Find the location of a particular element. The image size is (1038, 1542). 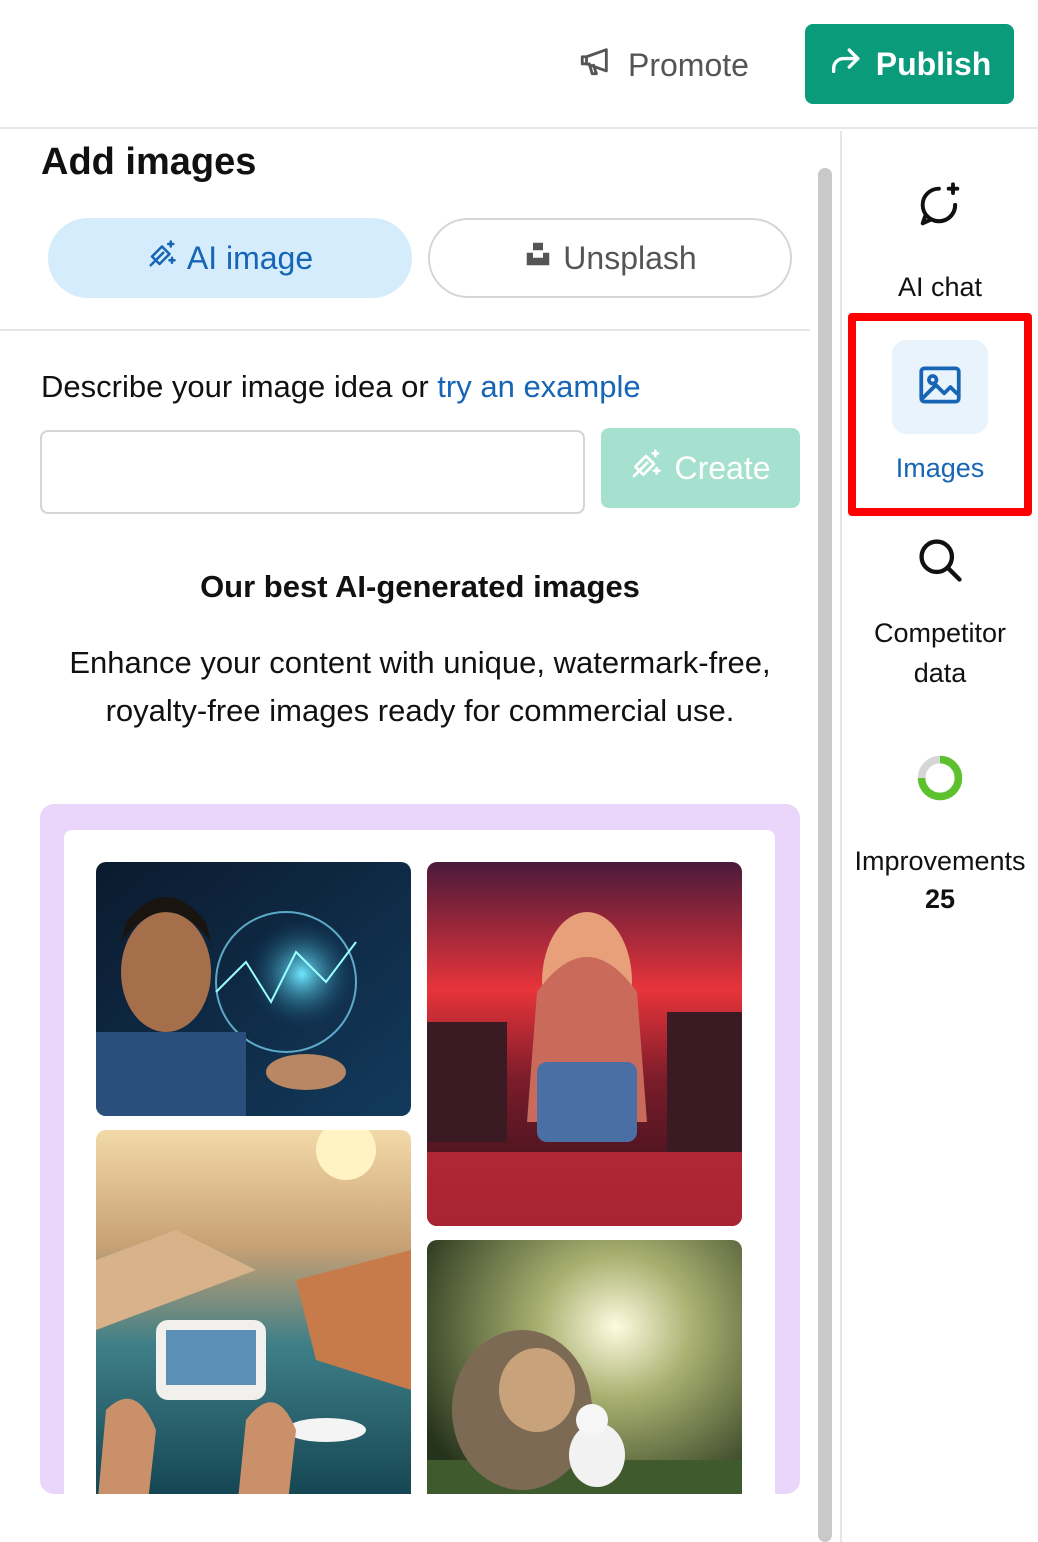

example-image-drone-coast is located at coordinates (253, 1312).